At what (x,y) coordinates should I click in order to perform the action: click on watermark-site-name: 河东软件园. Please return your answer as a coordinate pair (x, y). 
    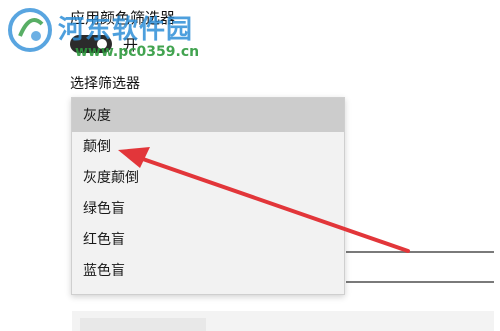
    Looking at the image, I should click on (126, 30).